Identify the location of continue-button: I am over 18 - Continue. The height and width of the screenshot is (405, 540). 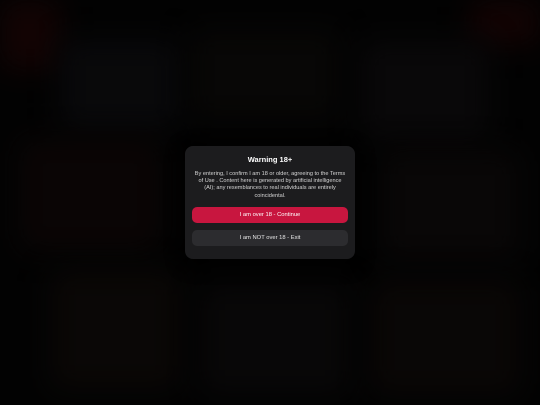
(270, 214).